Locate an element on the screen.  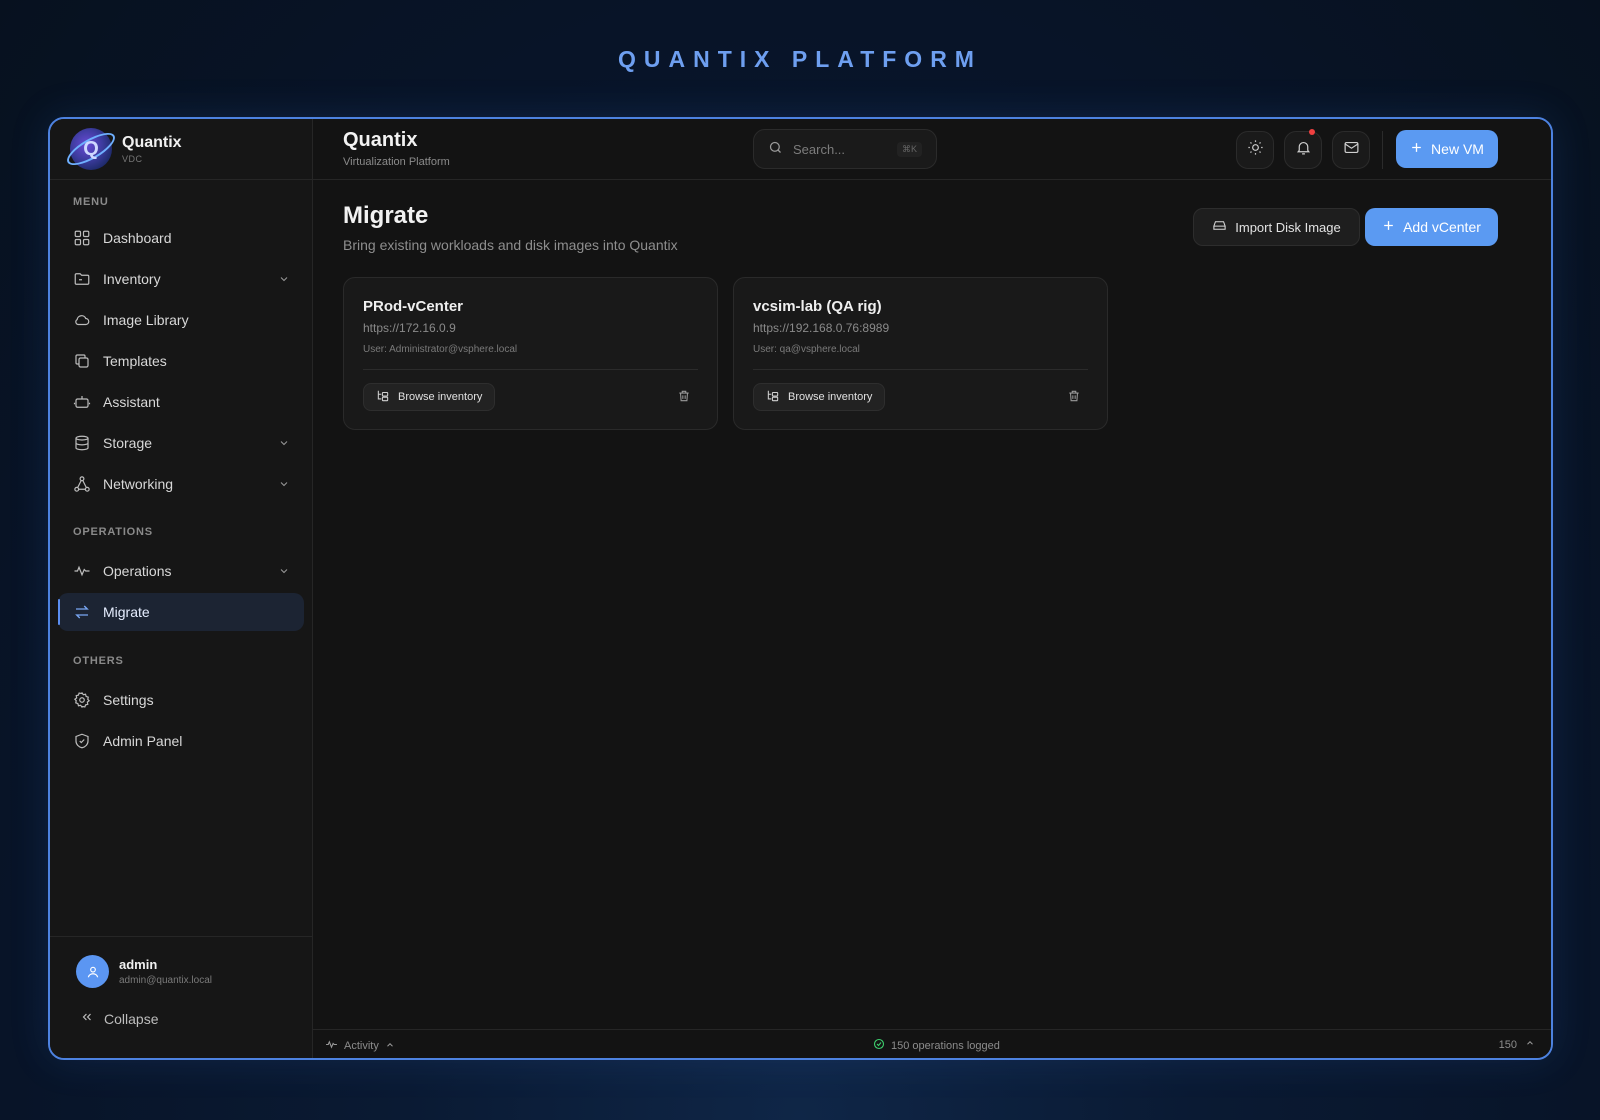
section-label-others: OTHERS is located at coordinates (98, 661).